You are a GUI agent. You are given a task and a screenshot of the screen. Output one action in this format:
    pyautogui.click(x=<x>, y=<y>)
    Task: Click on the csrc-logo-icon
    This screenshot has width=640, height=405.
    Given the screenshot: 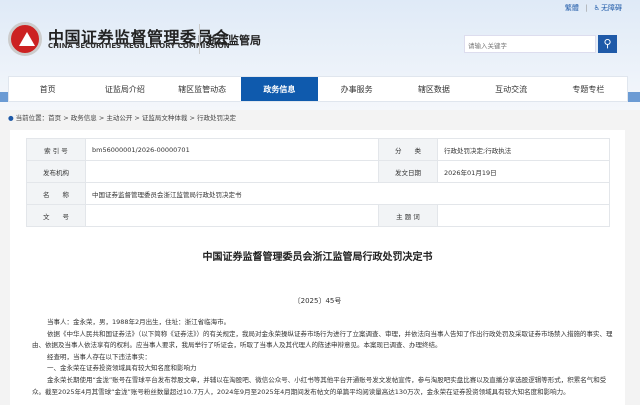 What is the action you would take?
    pyautogui.click(x=25, y=39)
    